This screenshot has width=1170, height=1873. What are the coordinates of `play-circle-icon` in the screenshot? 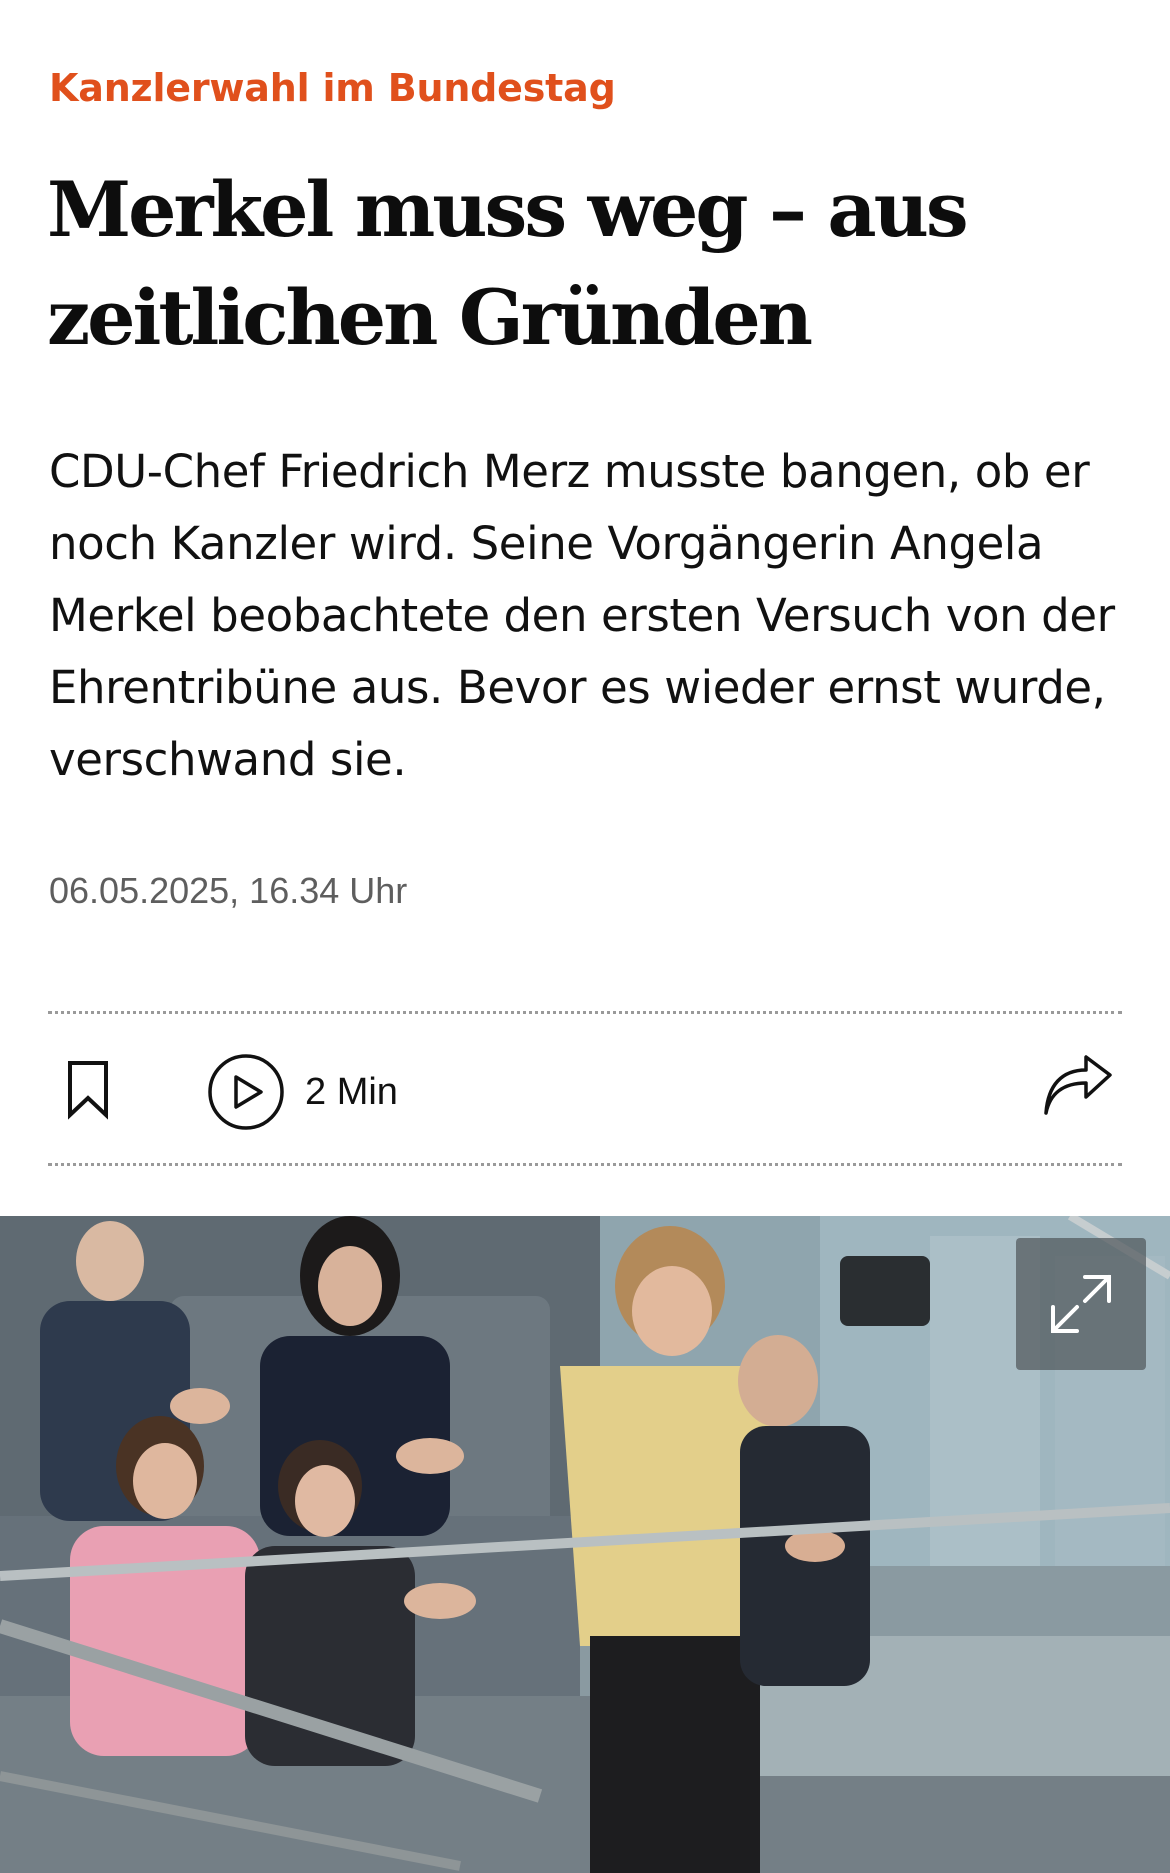 It's located at (246, 1092).